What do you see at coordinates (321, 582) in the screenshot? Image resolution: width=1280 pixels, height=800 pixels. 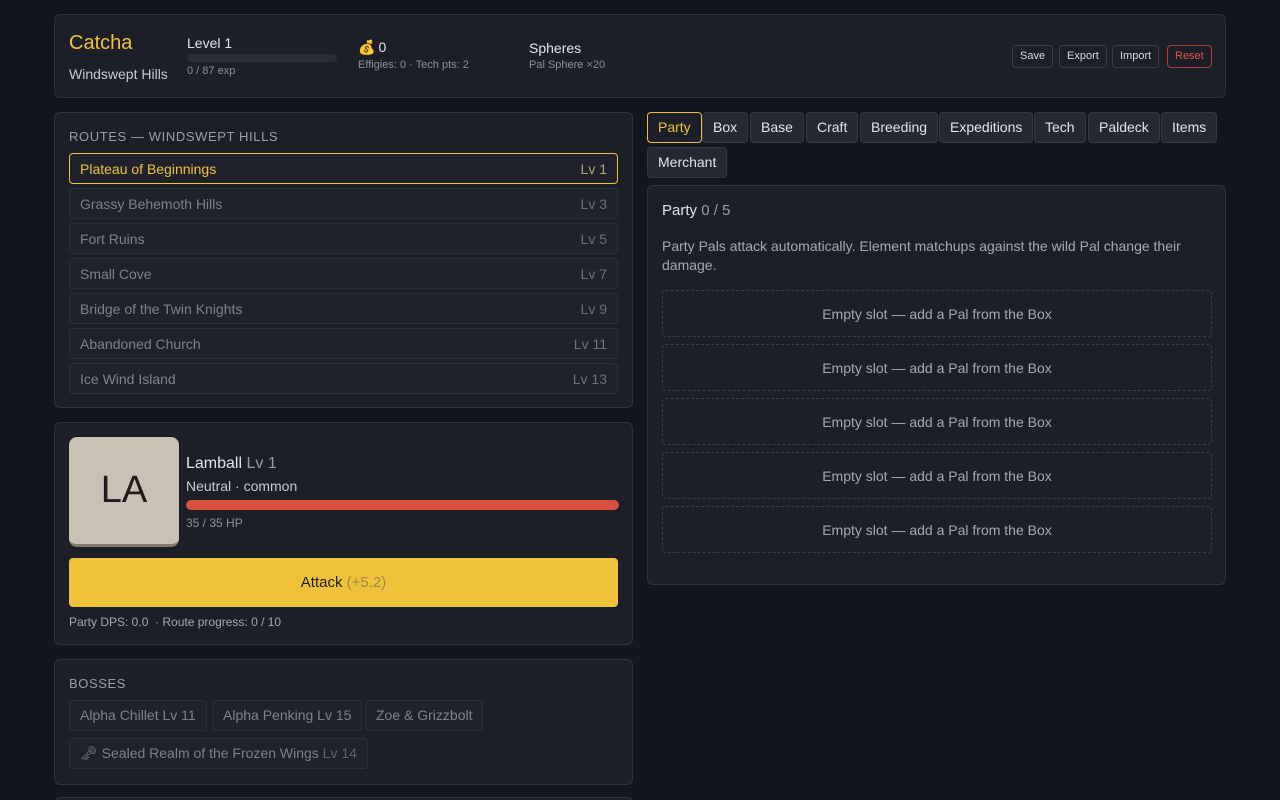 I see `attack-label: Attack` at bounding box center [321, 582].